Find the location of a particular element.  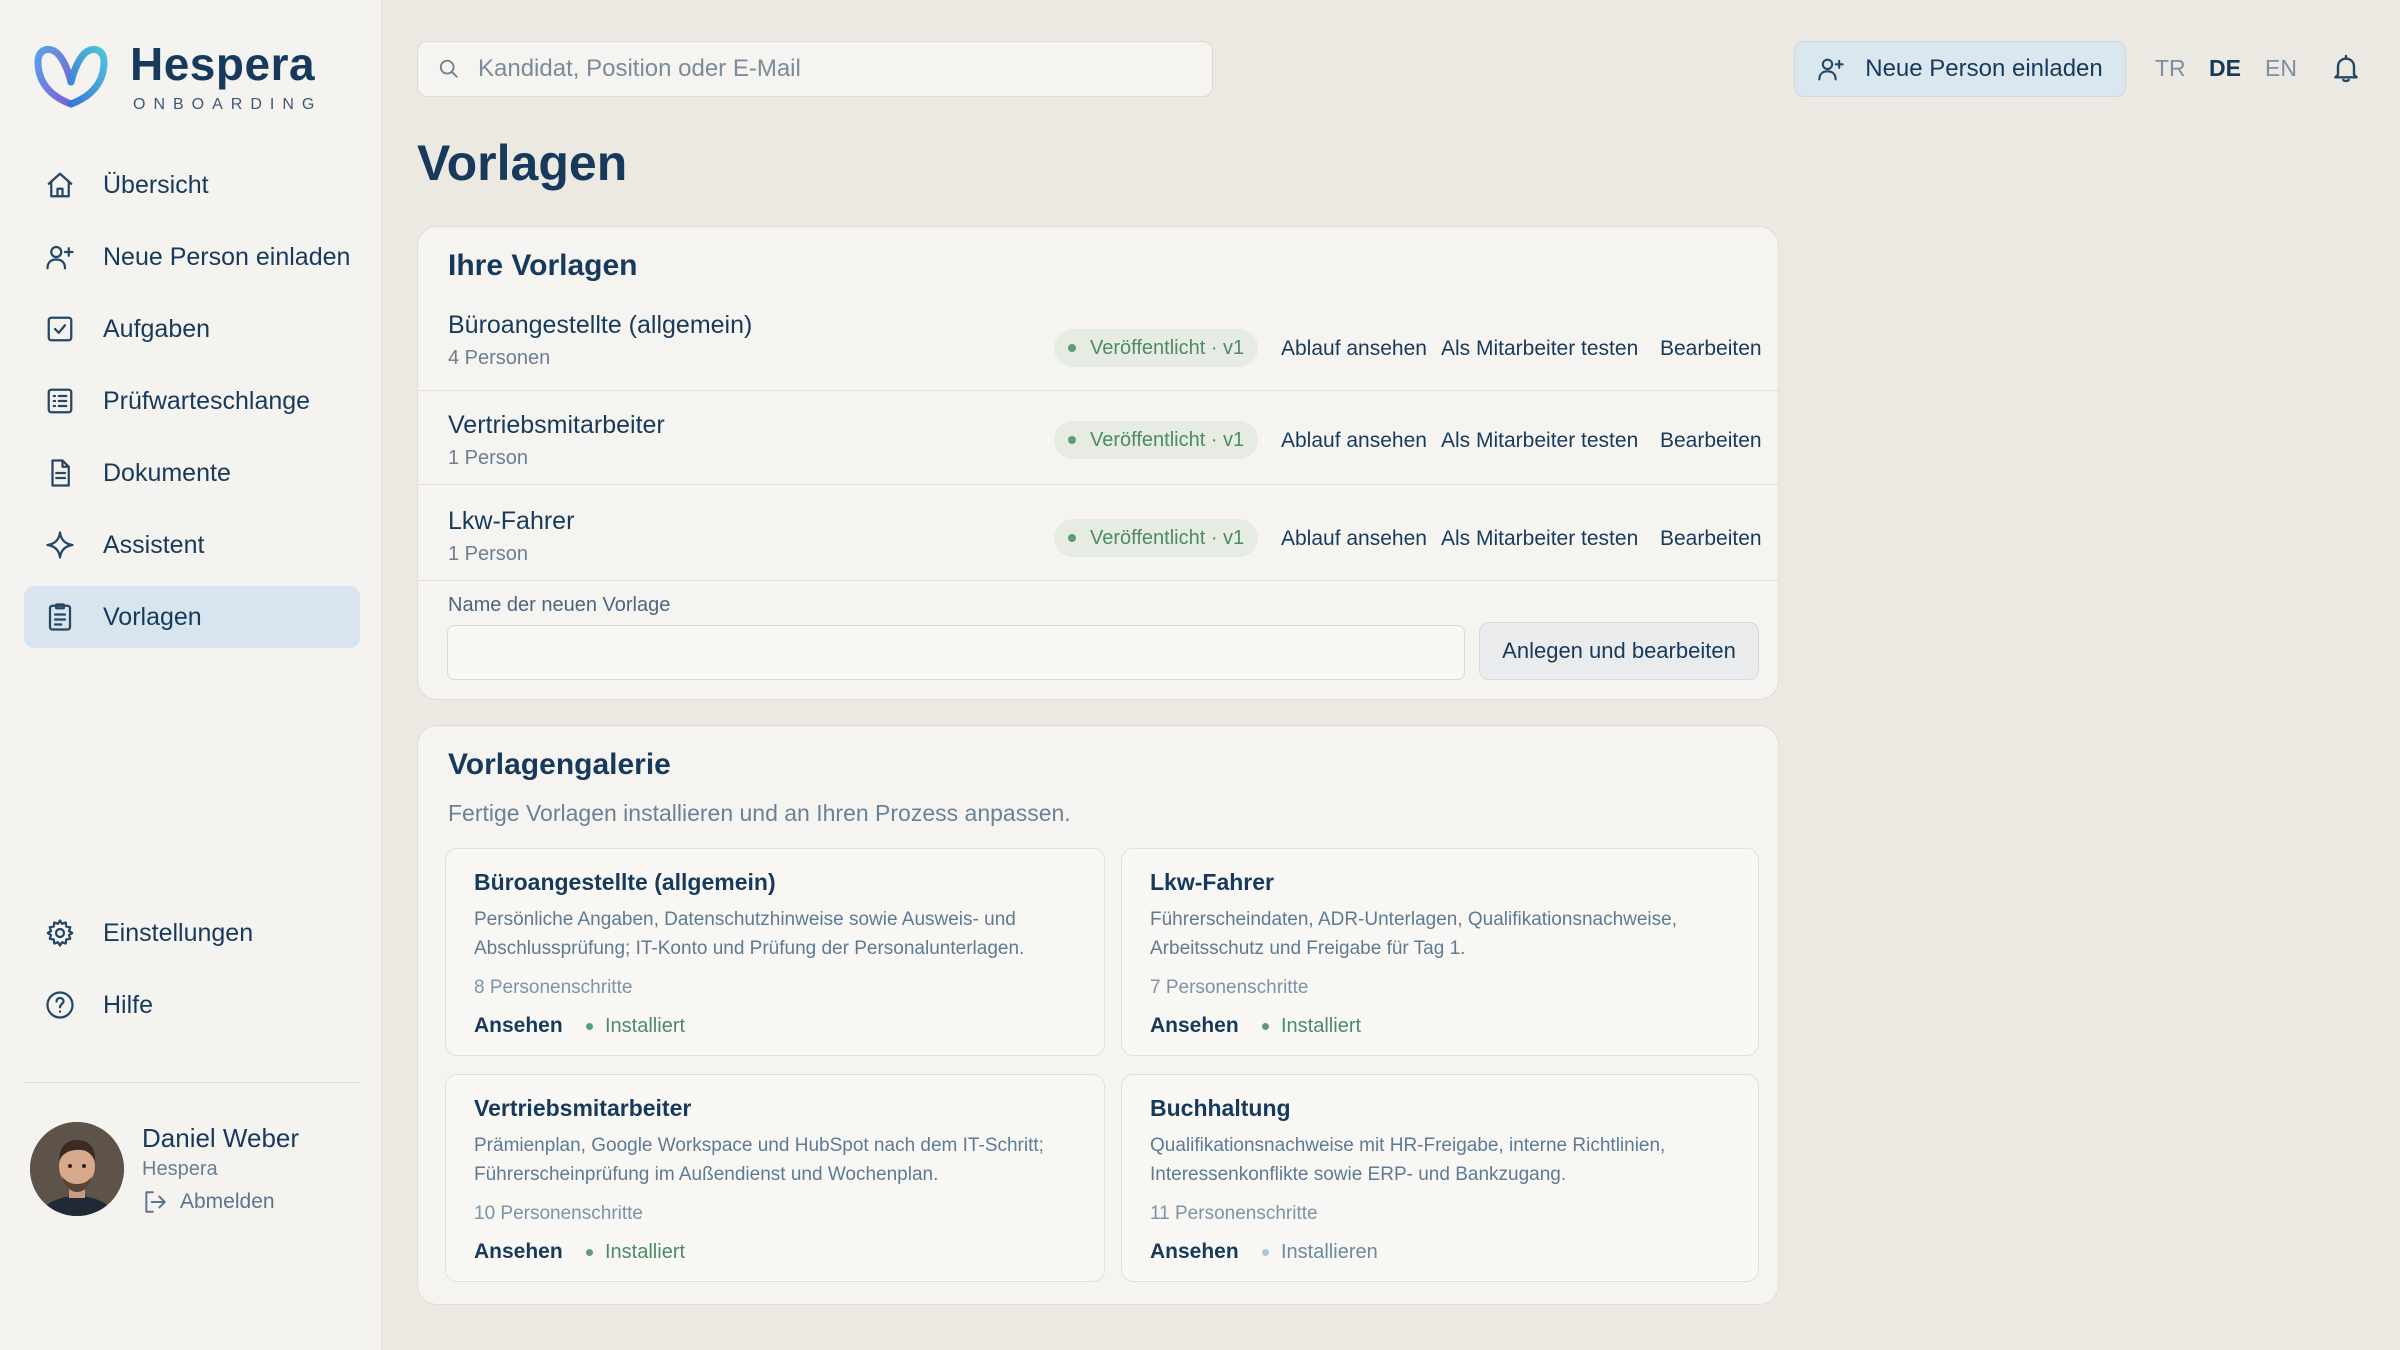

sidebar-item-documents: Dokumente is located at coordinates (192, 473).